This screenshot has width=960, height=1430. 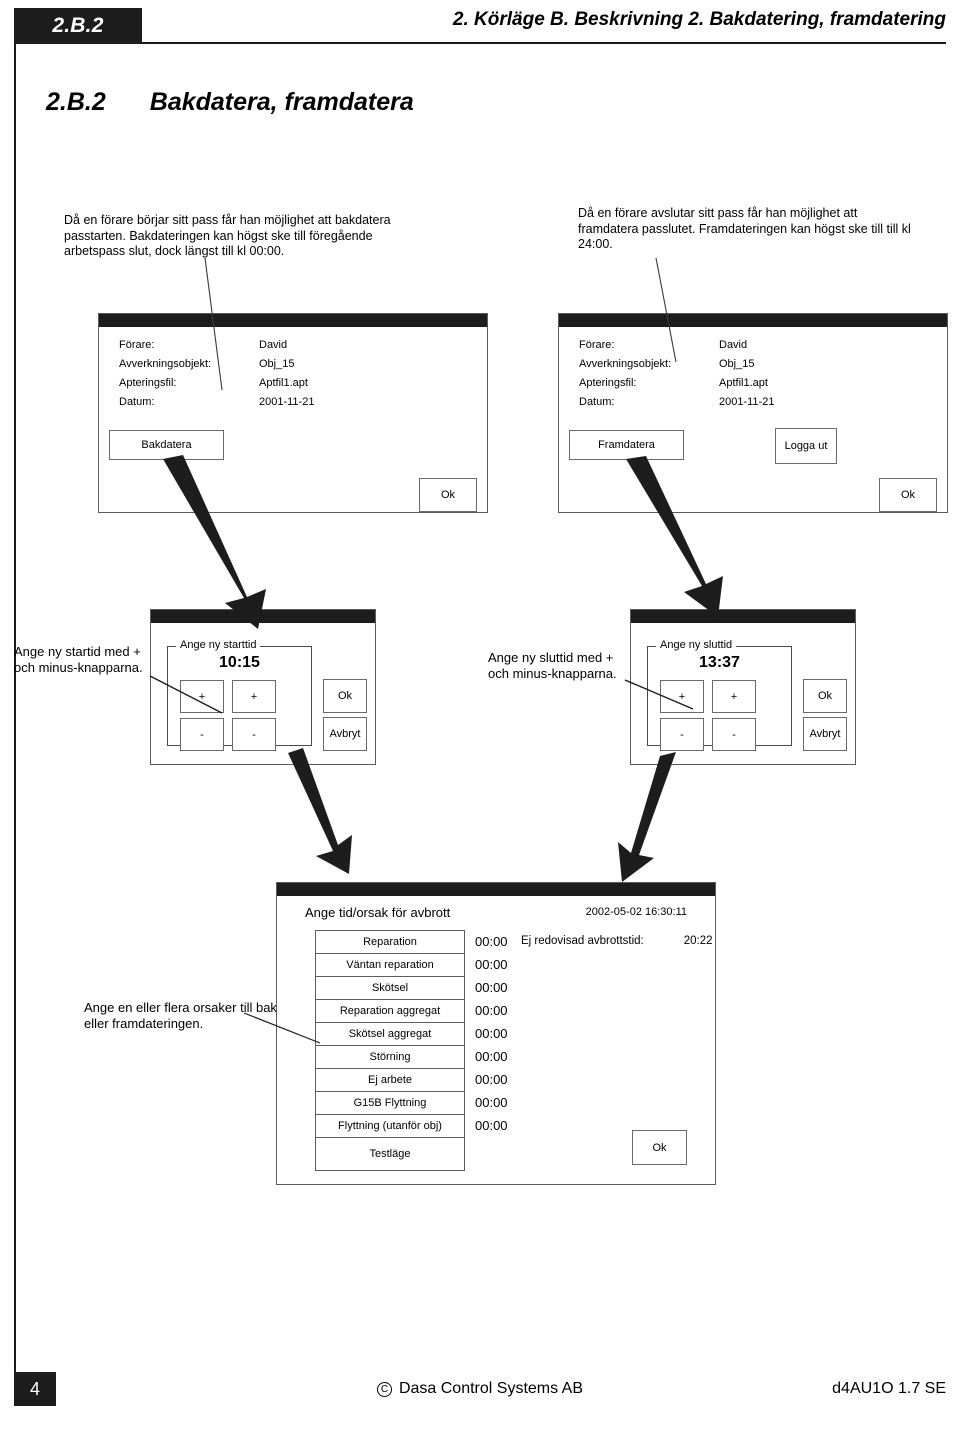 I want to click on break-dialog-title: Ange tid/orsak för avbrott, so click(x=378, y=912).